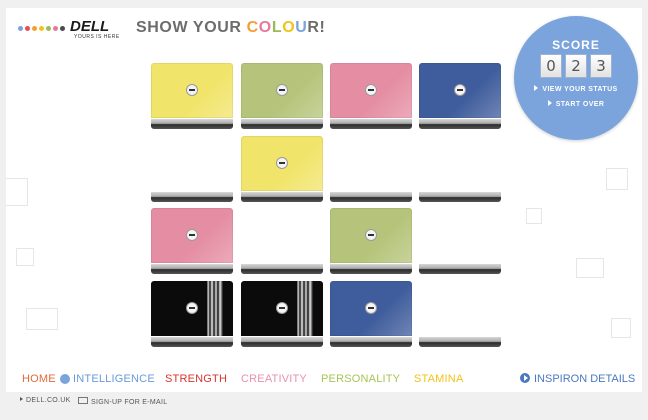  What do you see at coordinates (83, 400) in the screenshot?
I see `envelope-icon` at bounding box center [83, 400].